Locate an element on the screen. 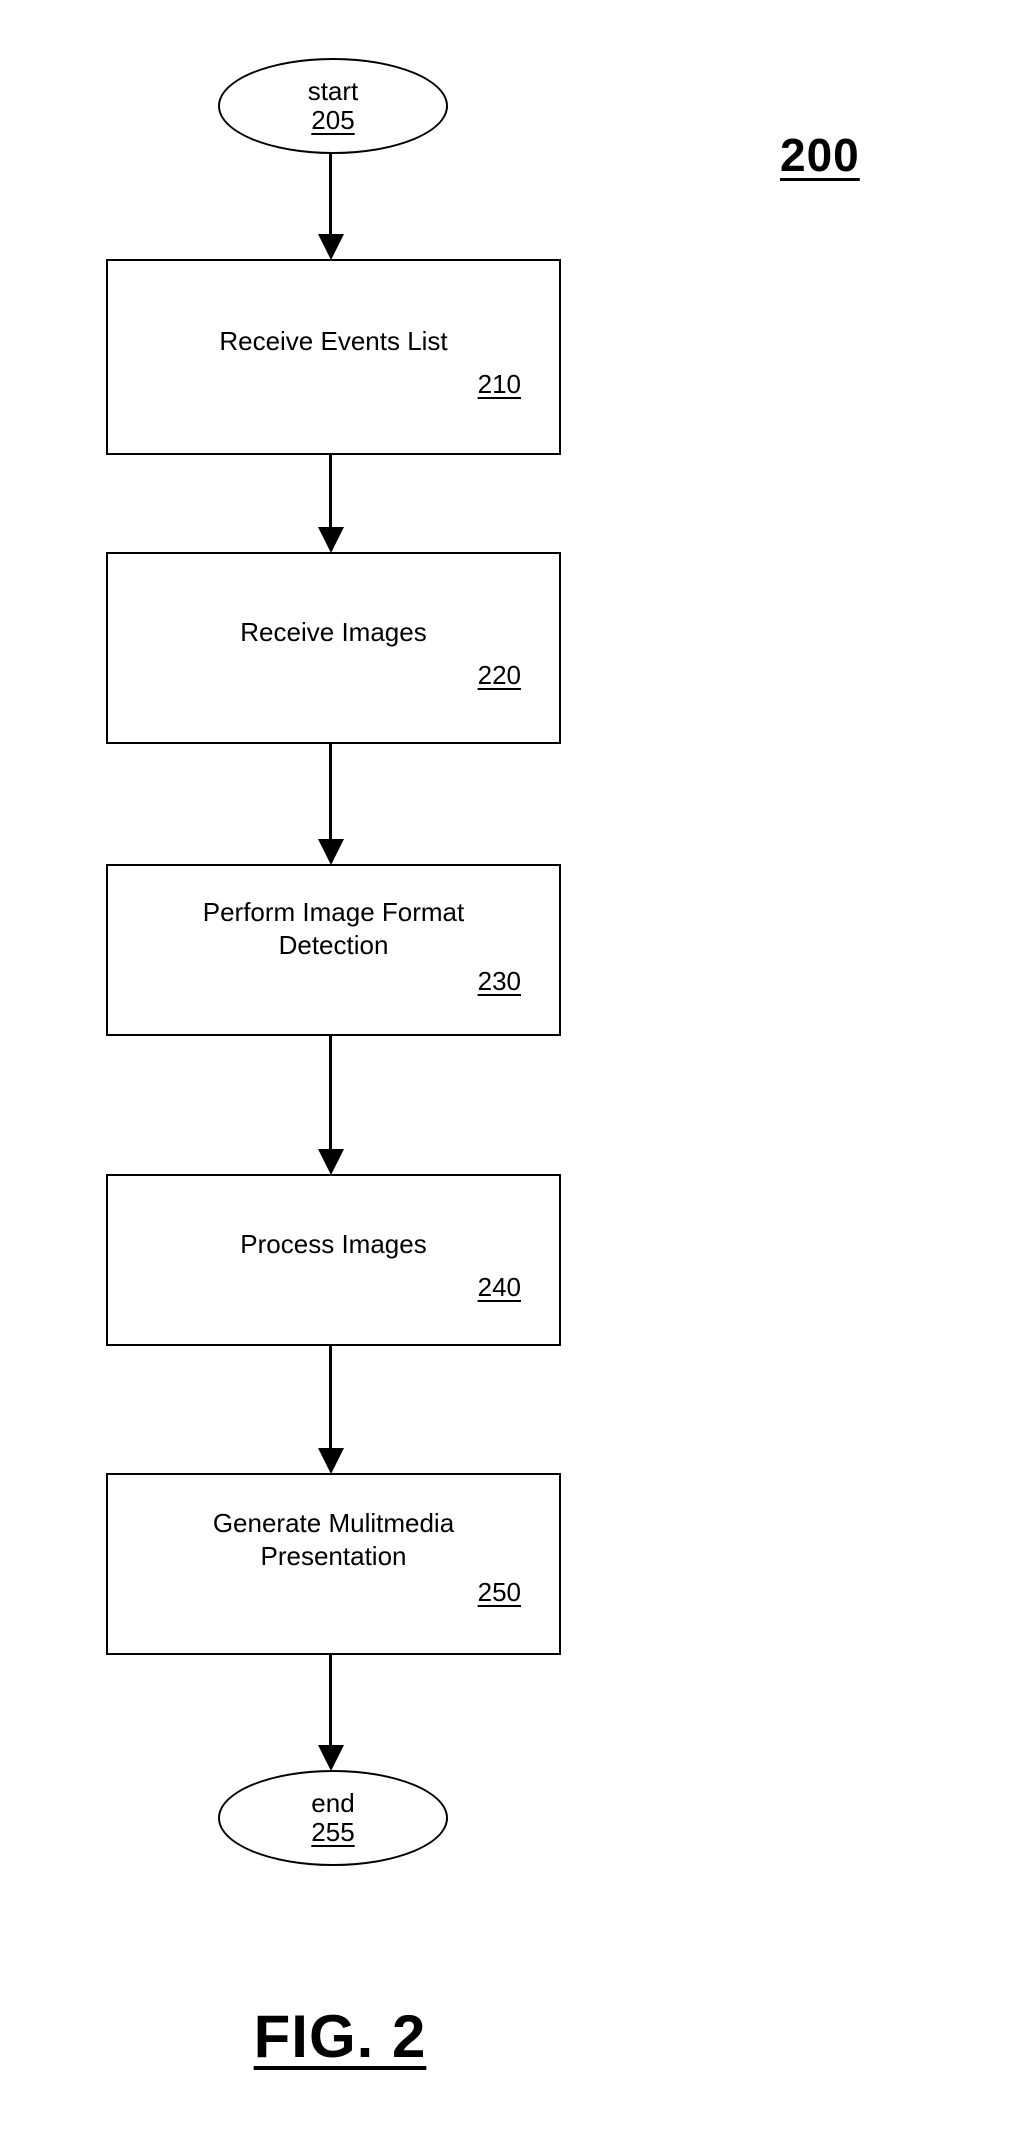 The width and height of the screenshot is (1016, 2144). node-230-number: 230 is located at coordinates (499, 981).